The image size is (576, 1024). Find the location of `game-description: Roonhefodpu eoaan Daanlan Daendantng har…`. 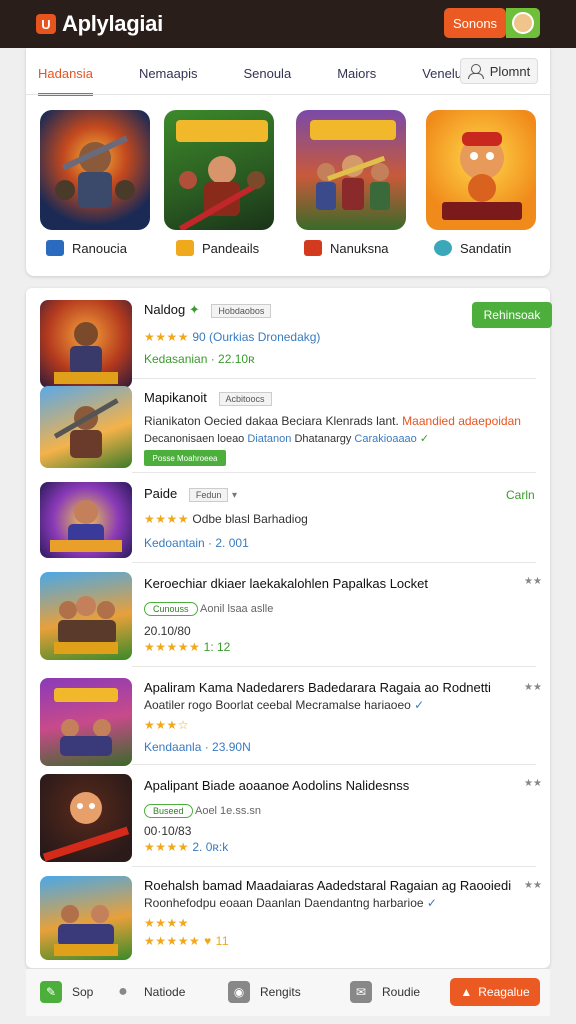

game-description: Roonhefodpu eoaan Daanlan Daendantng har… is located at coordinates (284, 903).